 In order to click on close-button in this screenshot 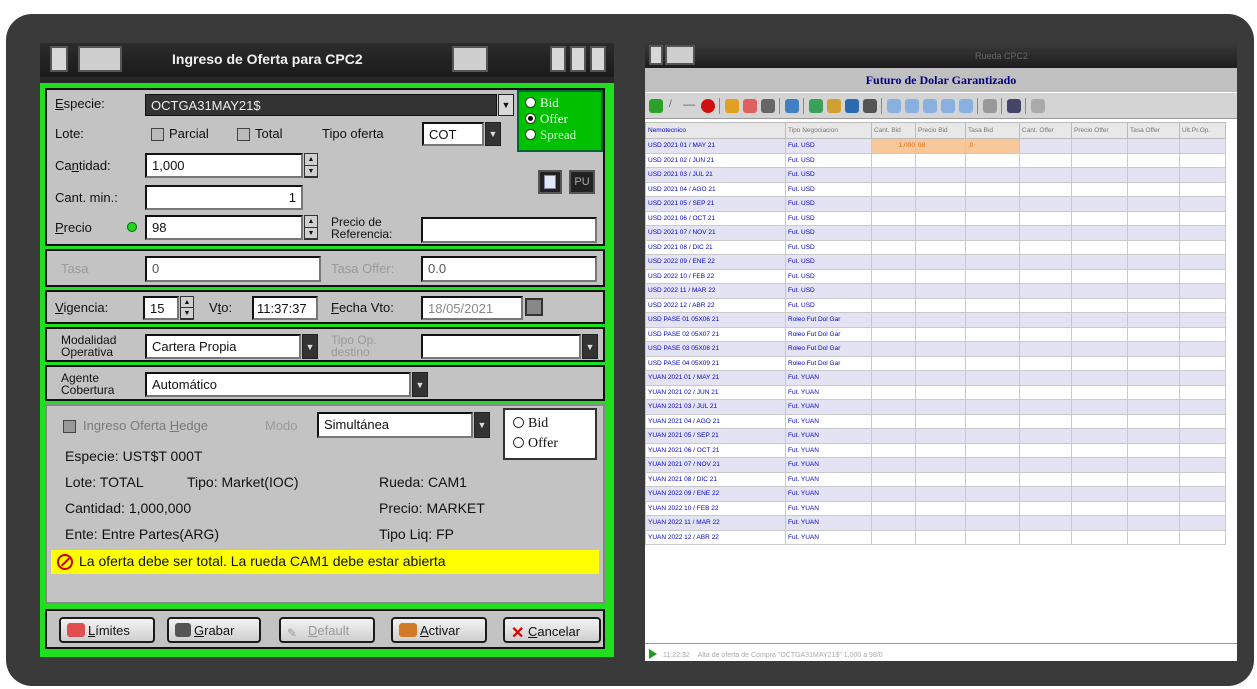, I will do `click(598, 59)`.